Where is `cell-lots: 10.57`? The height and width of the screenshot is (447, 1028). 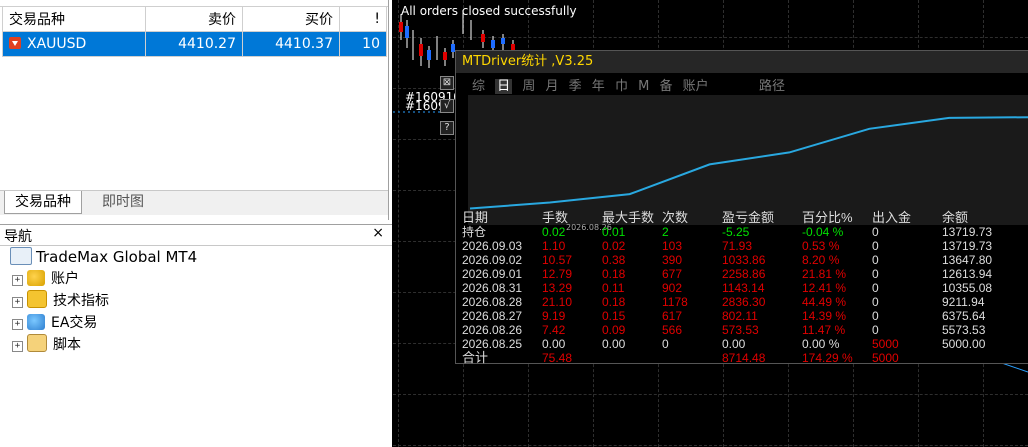
cell-lots: 10.57 is located at coordinates (557, 260).